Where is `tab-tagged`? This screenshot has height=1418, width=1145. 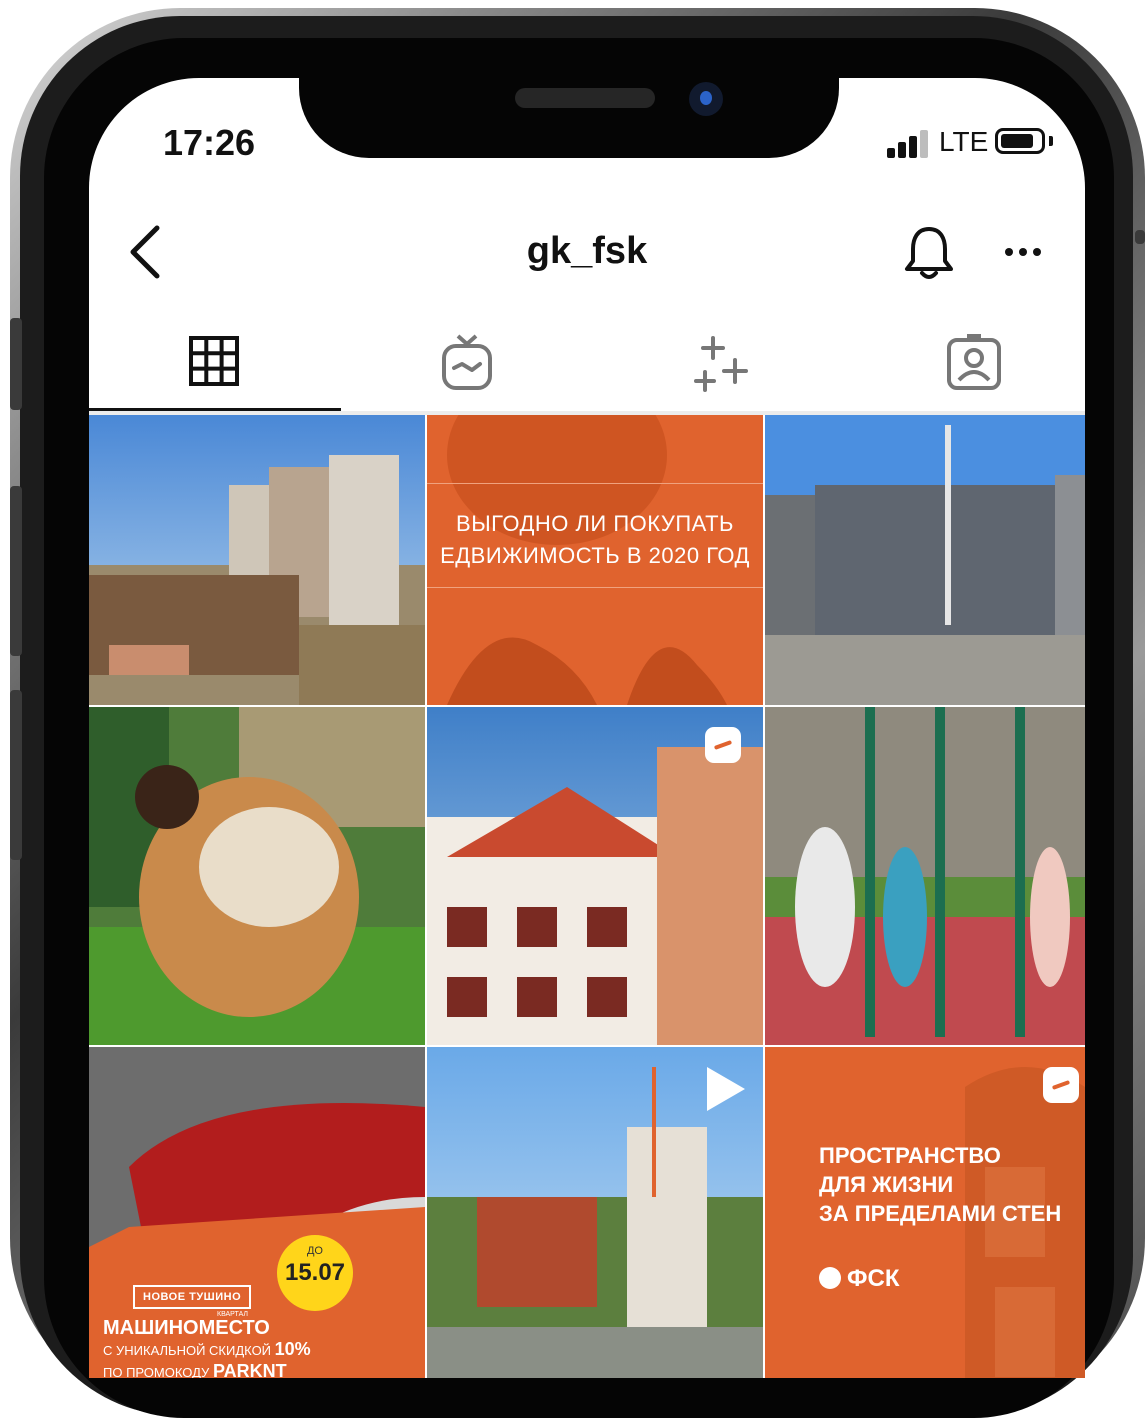
tab-tagged is located at coordinates (966, 368).